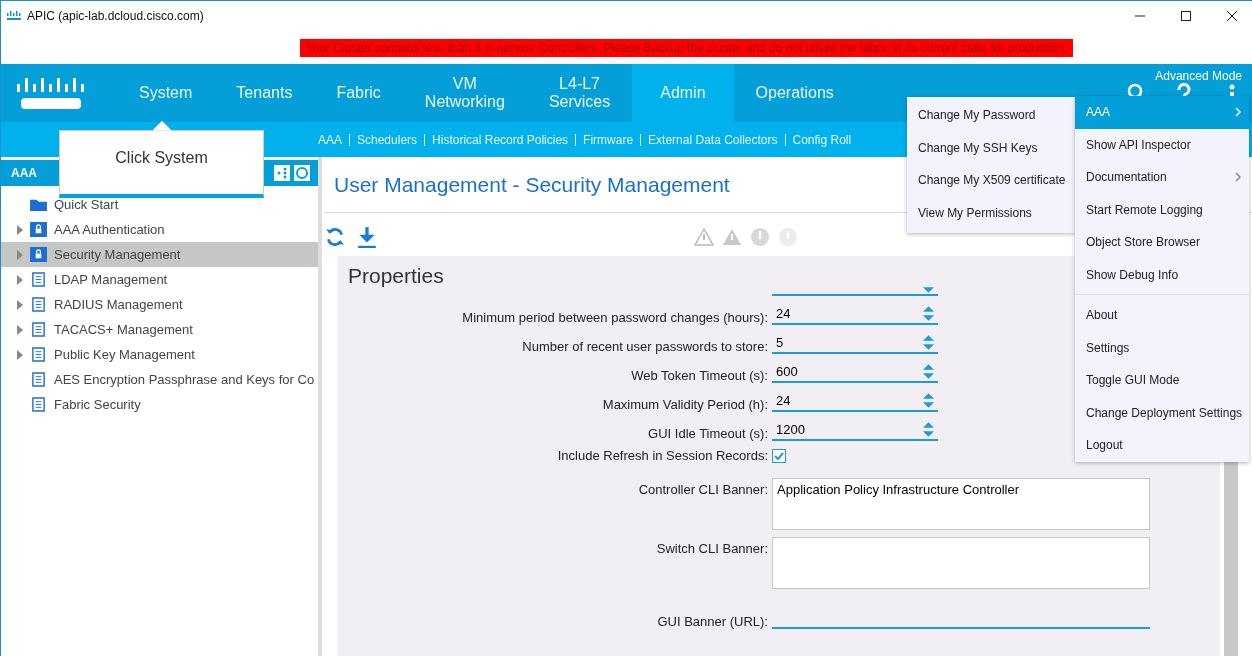 This screenshot has height=656, width=1252. What do you see at coordinates (645, 346) in the screenshot?
I see `field-label: Number of recent user passwords to store:` at bounding box center [645, 346].